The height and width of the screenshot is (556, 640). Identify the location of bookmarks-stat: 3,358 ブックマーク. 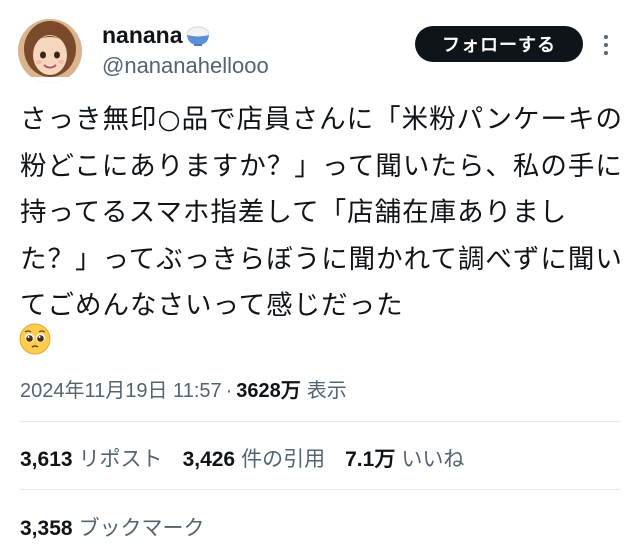
(112, 527).